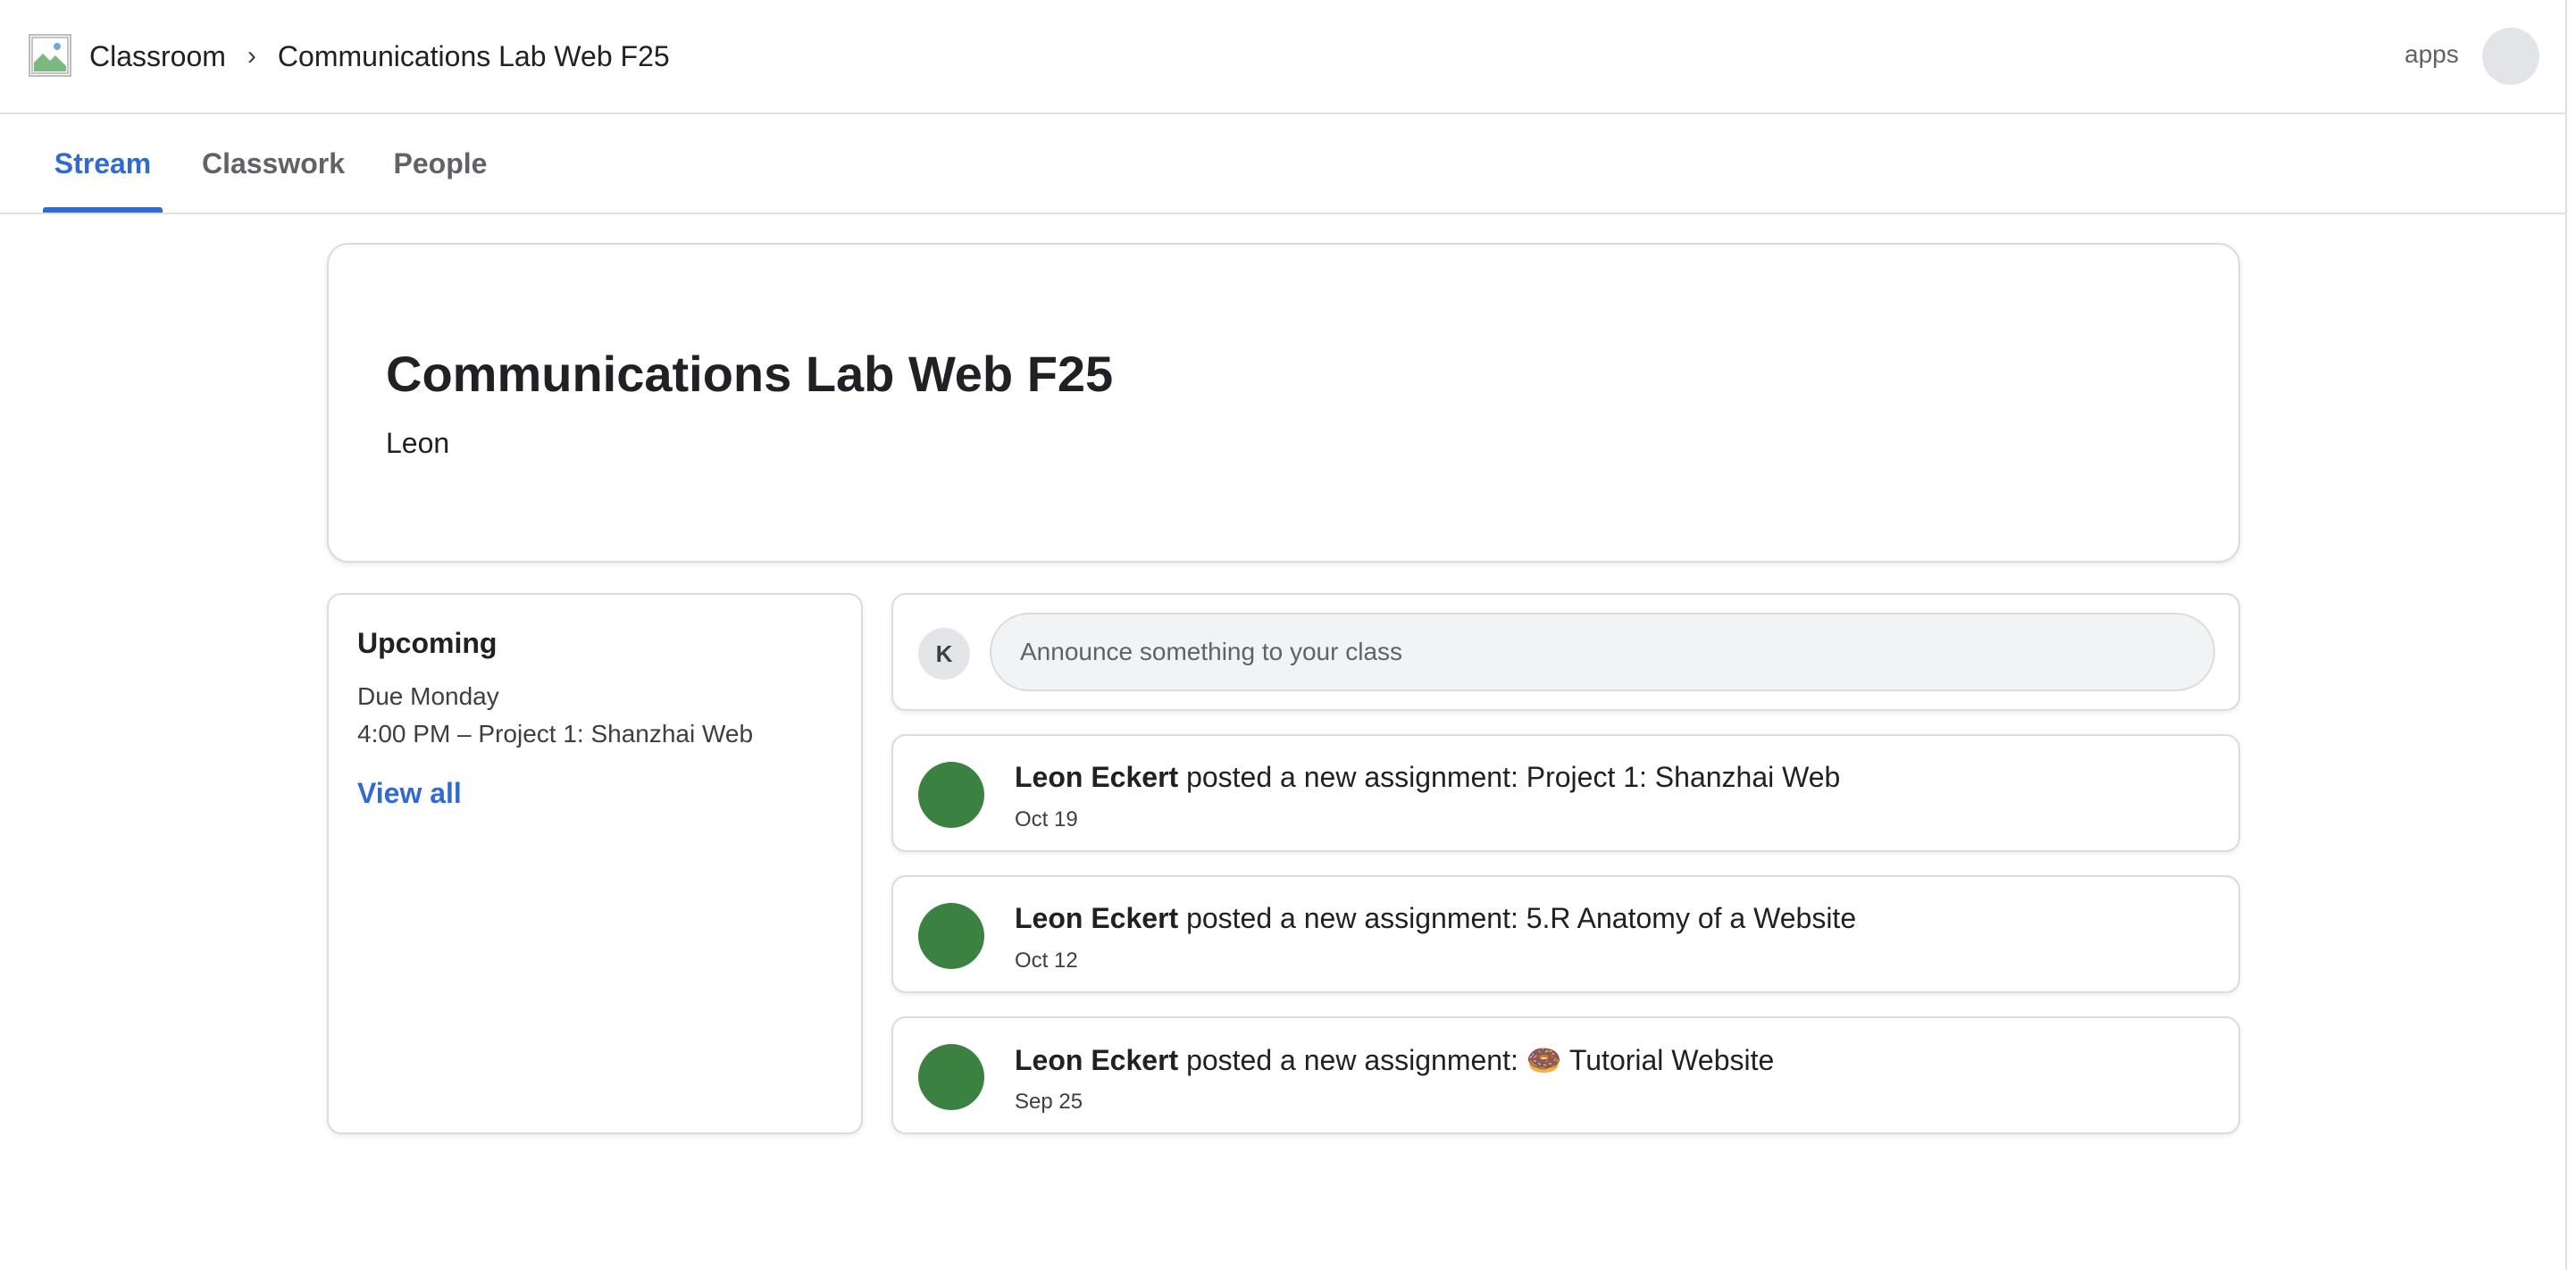 This screenshot has width=2576, height=1270. What do you see at coordinates (944, 654) in the screenshot?
I see `user-avatar: K` at bounding box center [944, 654].